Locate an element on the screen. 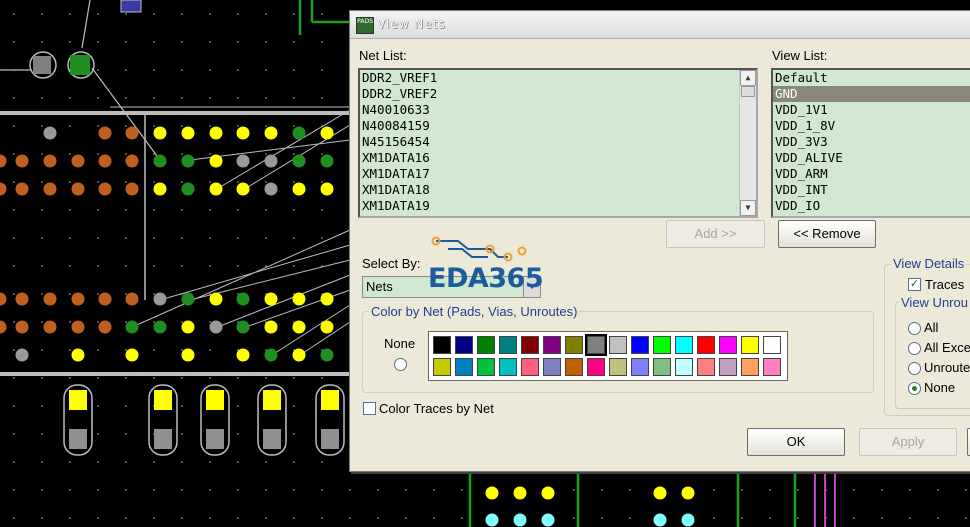 This screenshot has width=970, height=527. scroll-thumb is located at coordinates (748, 91).